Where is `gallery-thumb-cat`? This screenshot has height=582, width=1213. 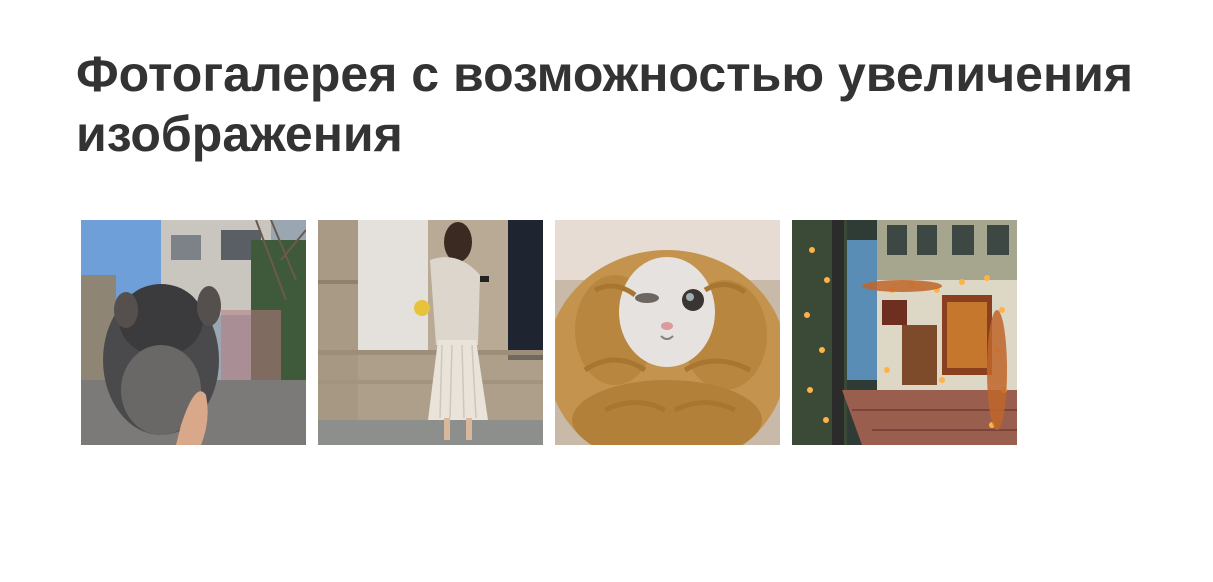 gallery-thumb-cat is located at coordinates (667, 332).